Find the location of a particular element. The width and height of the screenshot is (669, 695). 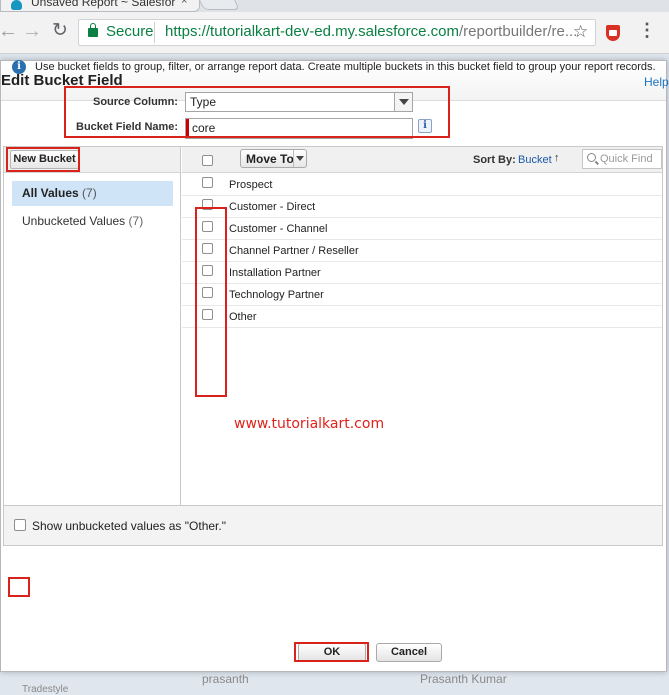

back-arrow-icon: ← is located at coordinates (9, 31).